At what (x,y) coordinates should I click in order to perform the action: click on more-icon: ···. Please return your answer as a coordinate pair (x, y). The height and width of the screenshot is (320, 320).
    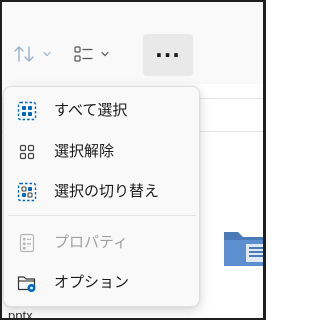
    Looking at the image, I should click on (168, 55).